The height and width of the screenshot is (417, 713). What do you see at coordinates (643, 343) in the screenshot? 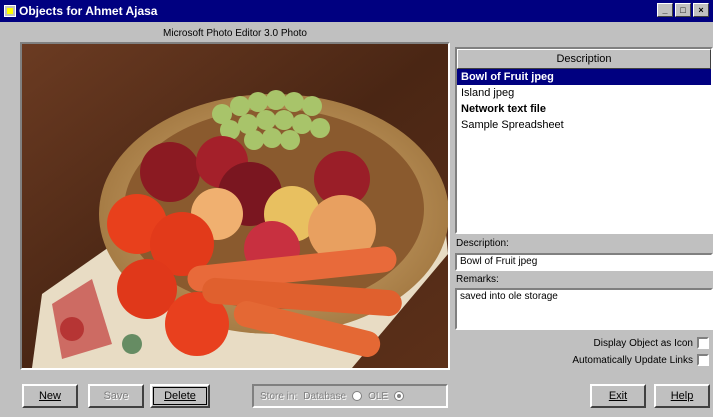
I see `display-as-icon-label: Display Object as Icon` at bounding box center [643, 343].